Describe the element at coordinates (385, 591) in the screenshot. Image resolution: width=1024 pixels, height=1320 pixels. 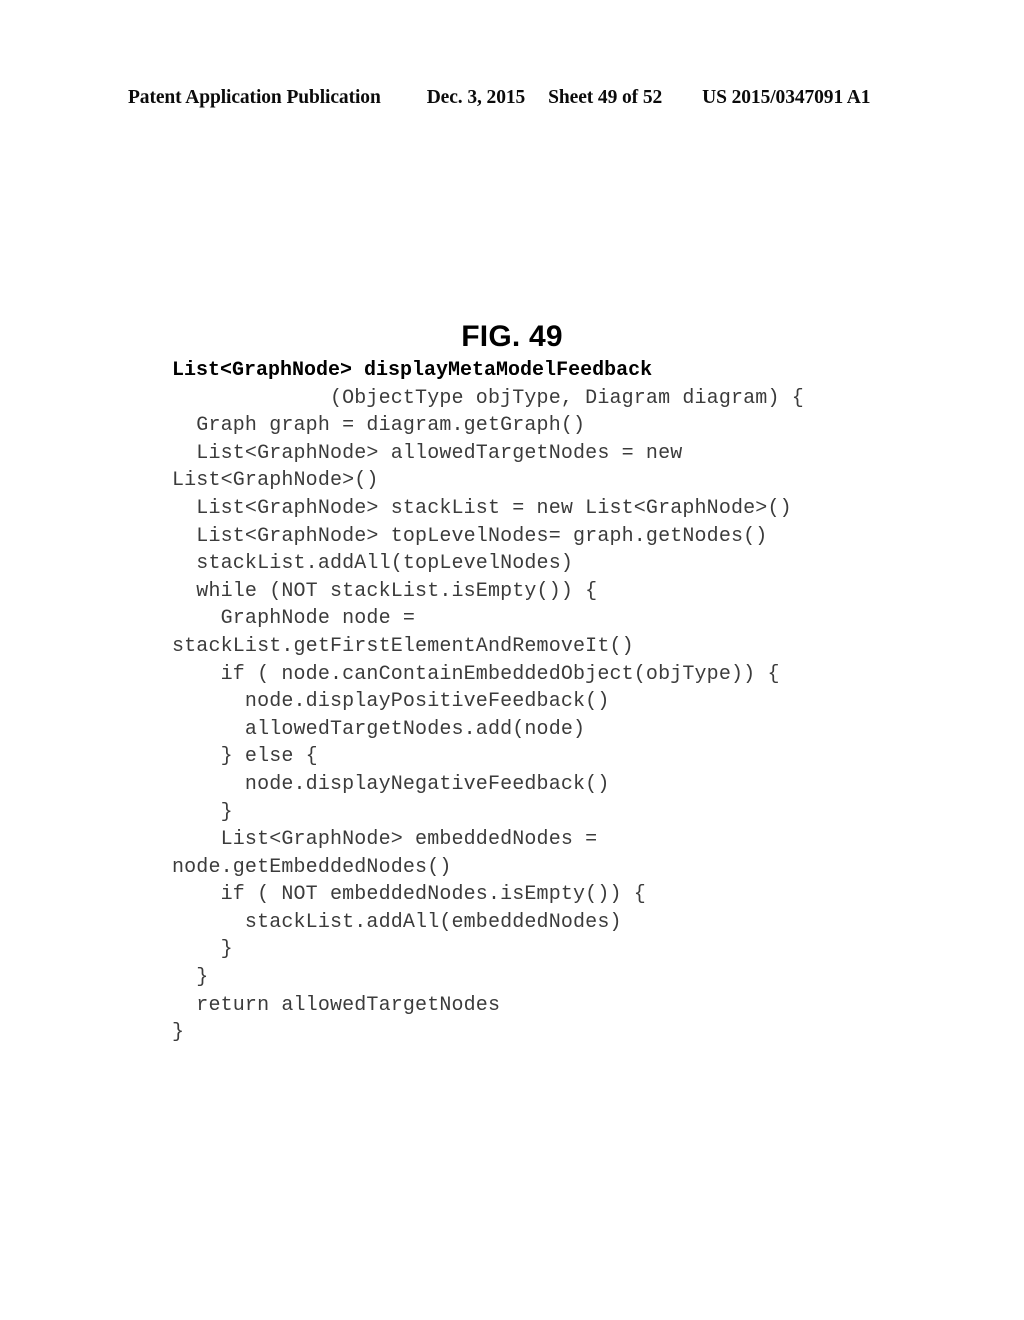
I see `code-line: while (NOT stackList.isEmpty()) {` at that location.